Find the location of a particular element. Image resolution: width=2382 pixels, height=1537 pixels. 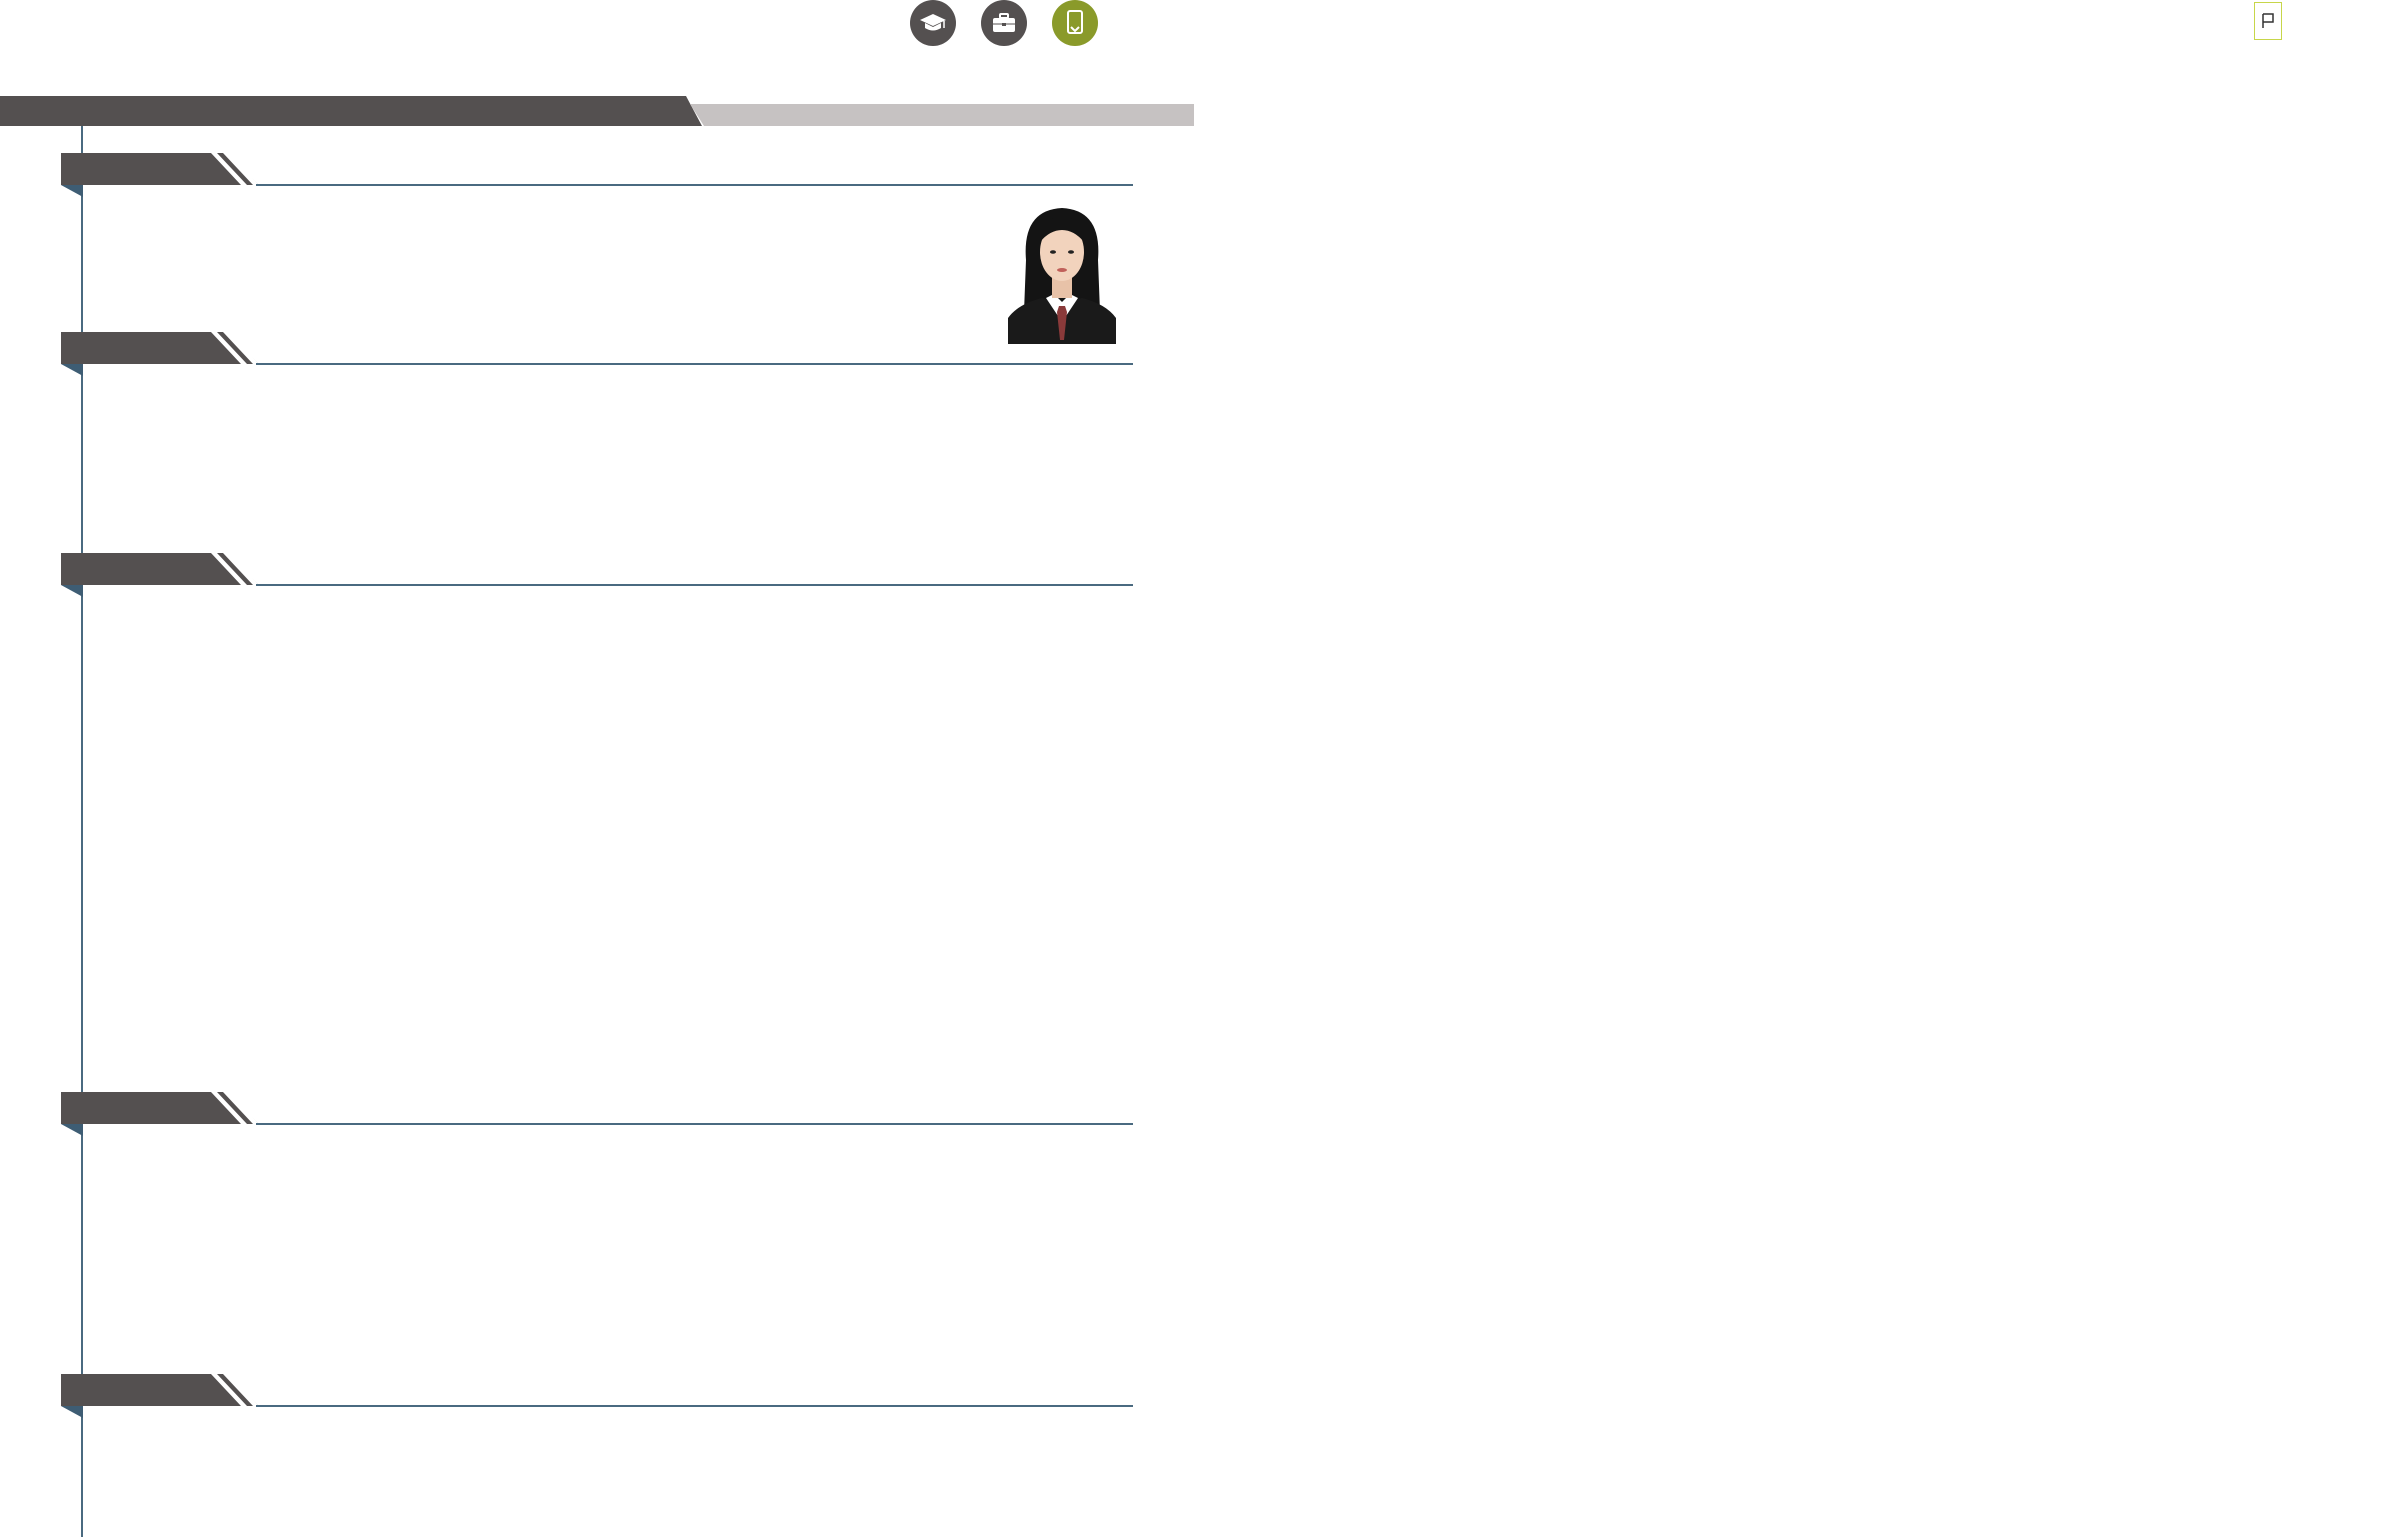

section-header-skills is located at coordinates (597, 1115).